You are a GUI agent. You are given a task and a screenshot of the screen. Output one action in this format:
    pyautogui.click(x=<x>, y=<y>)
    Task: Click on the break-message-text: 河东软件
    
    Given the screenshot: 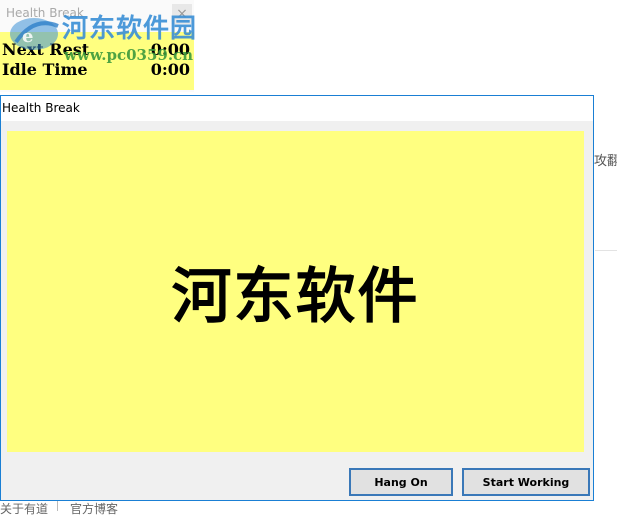 What is the action you would take?
    pyautogui.click(x=295, y=297)
    